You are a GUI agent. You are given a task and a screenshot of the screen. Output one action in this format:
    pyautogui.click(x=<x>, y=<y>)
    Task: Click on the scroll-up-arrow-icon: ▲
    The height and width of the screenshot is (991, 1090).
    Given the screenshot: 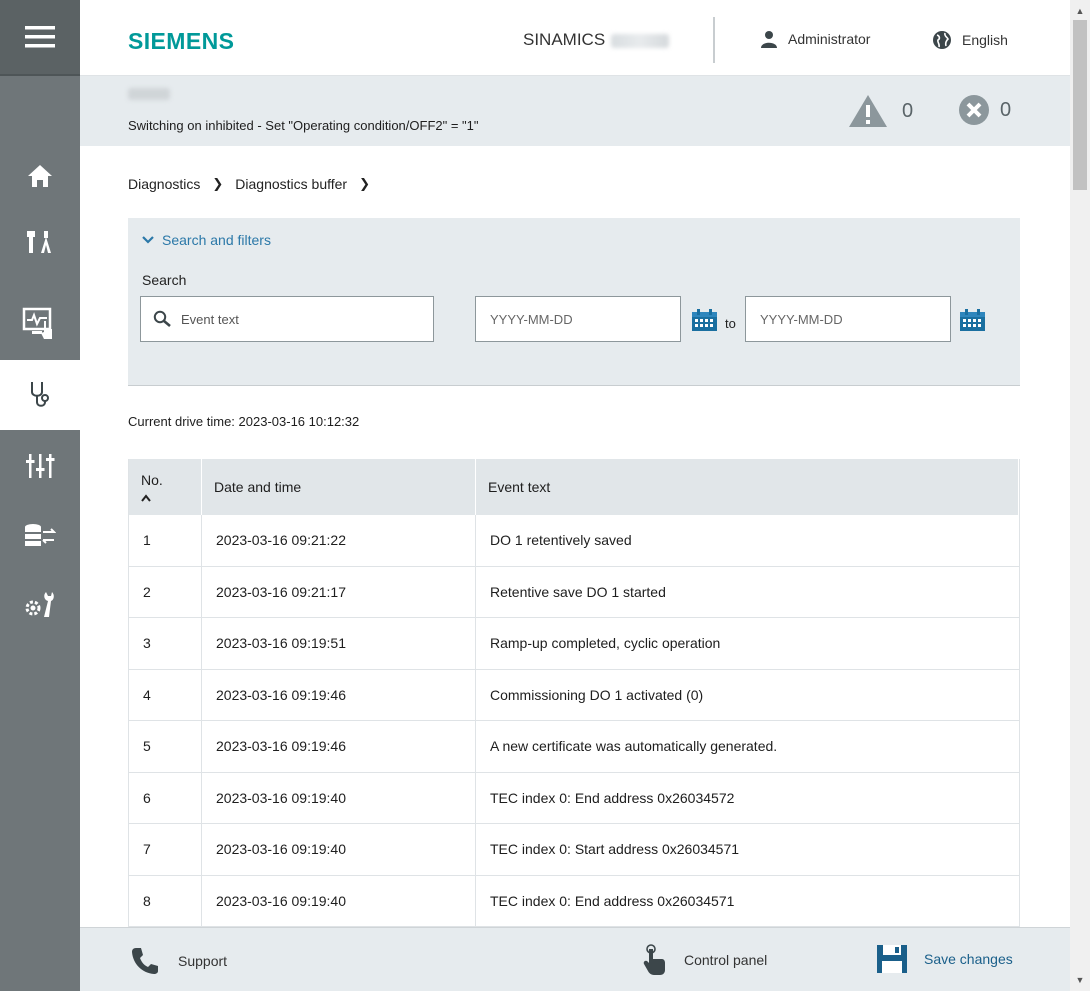 What is the action you would take?
    pyautogui.click(x=1080, y=11)
    